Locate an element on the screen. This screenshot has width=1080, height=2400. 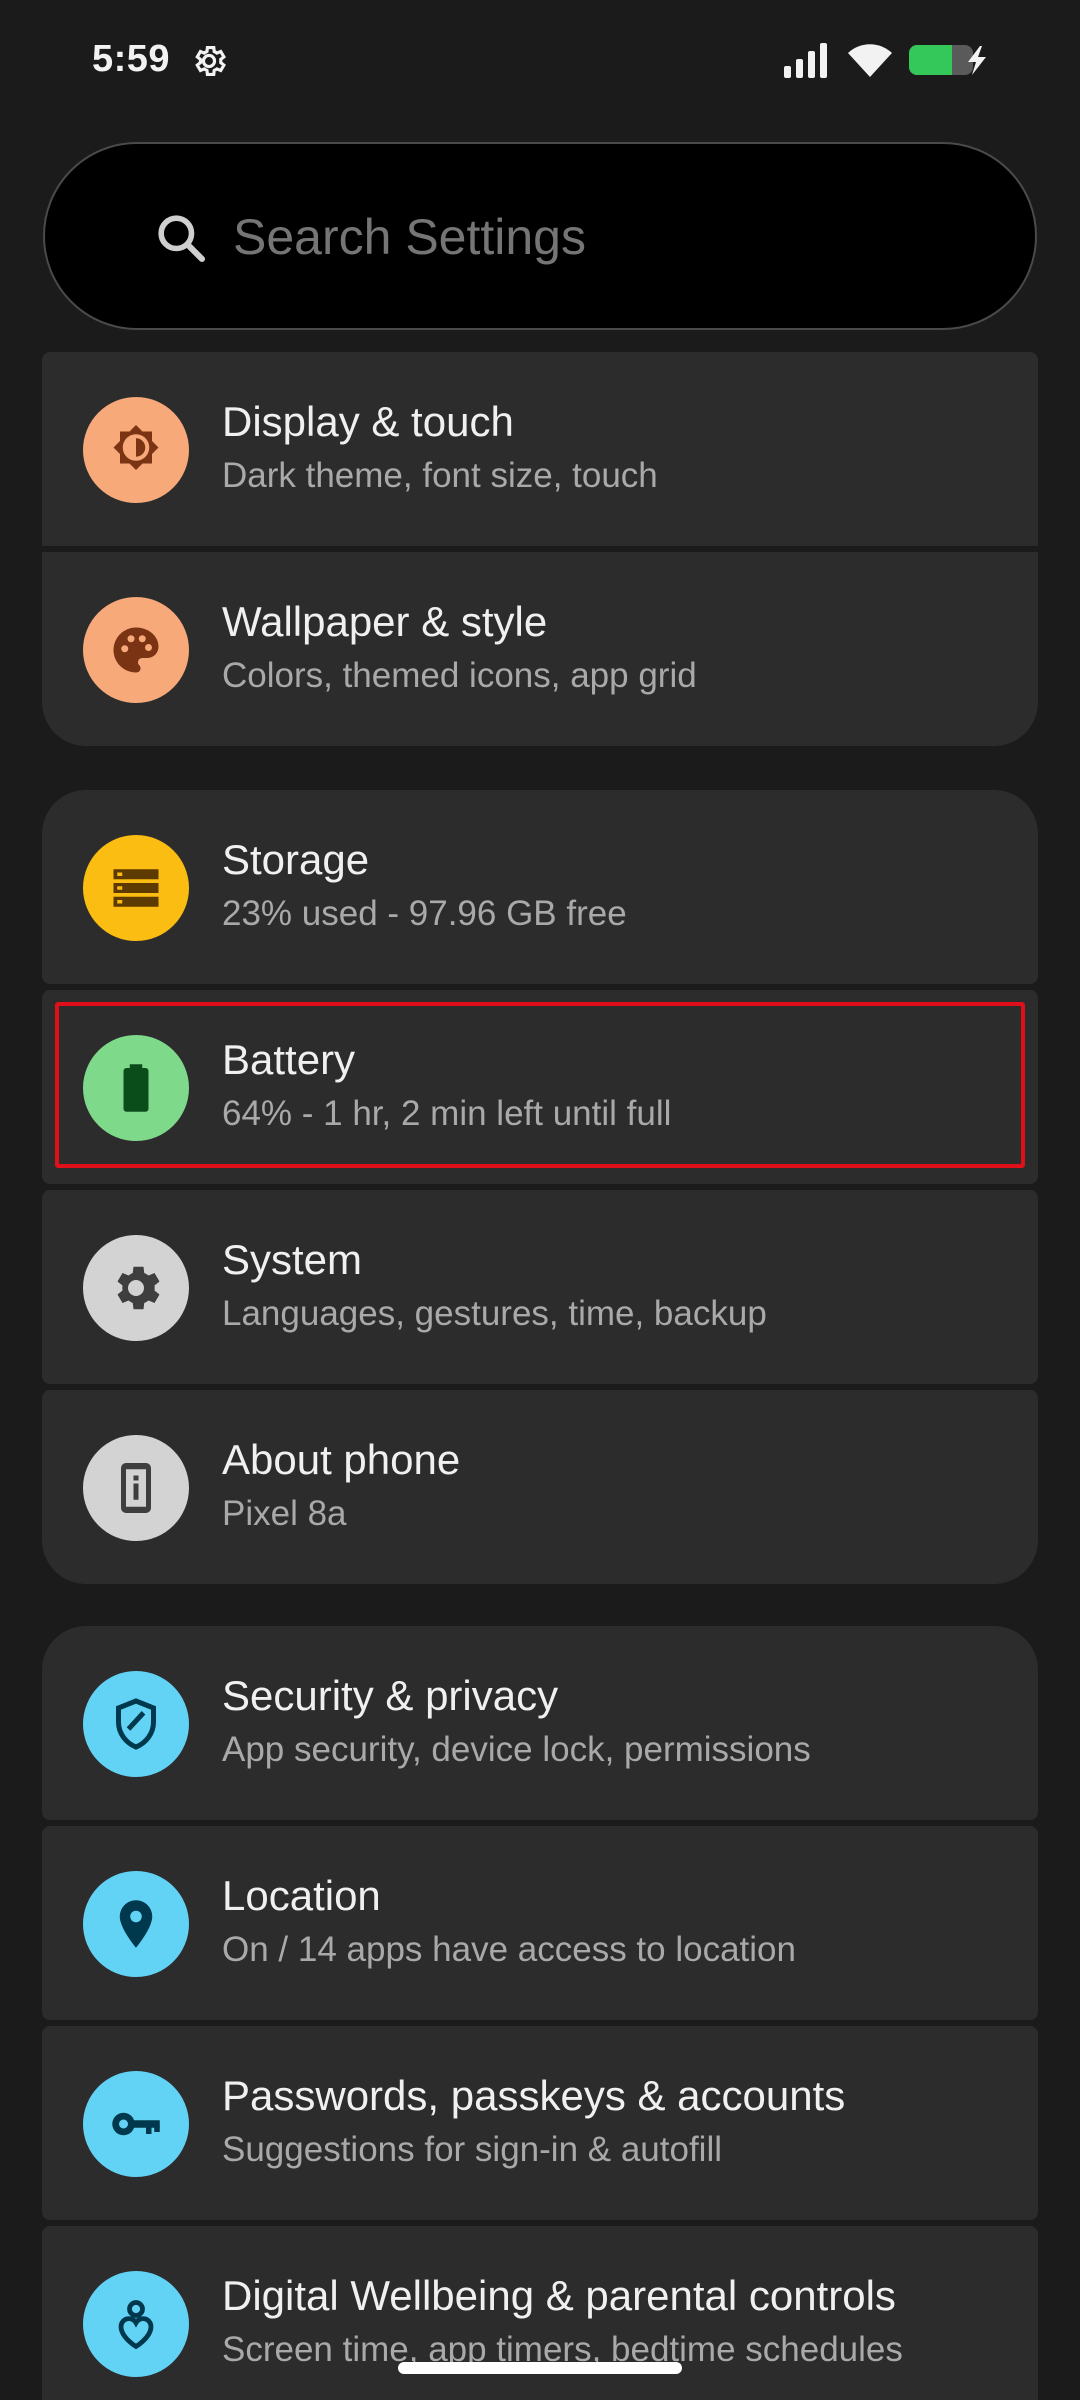
item-subtitle: 64% - 1 hr, 2 min left until full is located at coordinates (447, 1113).